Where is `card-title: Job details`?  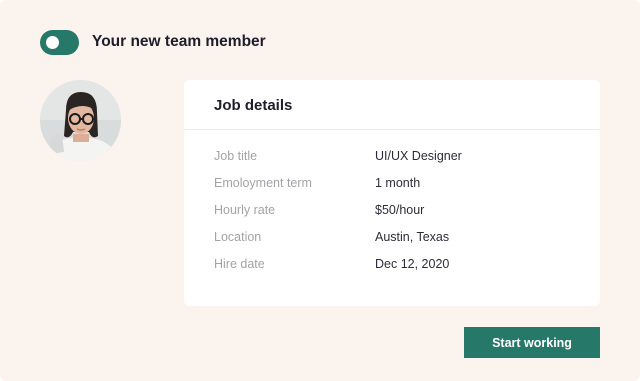
card-title: Job details is located at coordinates (253, 105).